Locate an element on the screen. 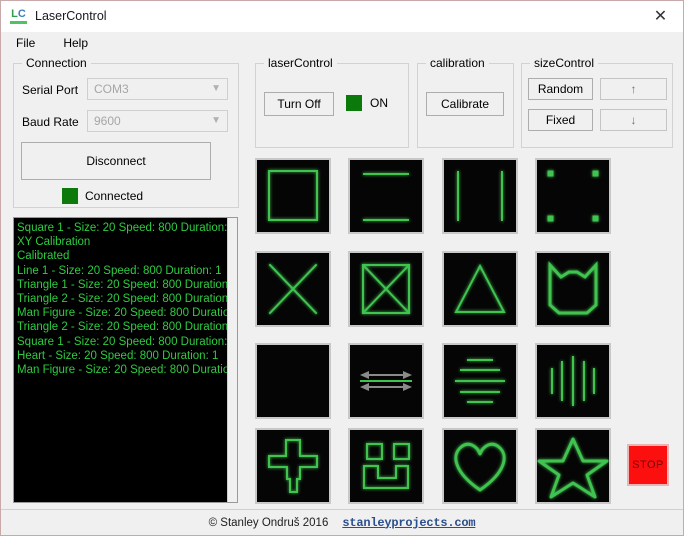 This screenshot has width=684, height=536. menu-bar: File Help is located at coordinates (342, 43).